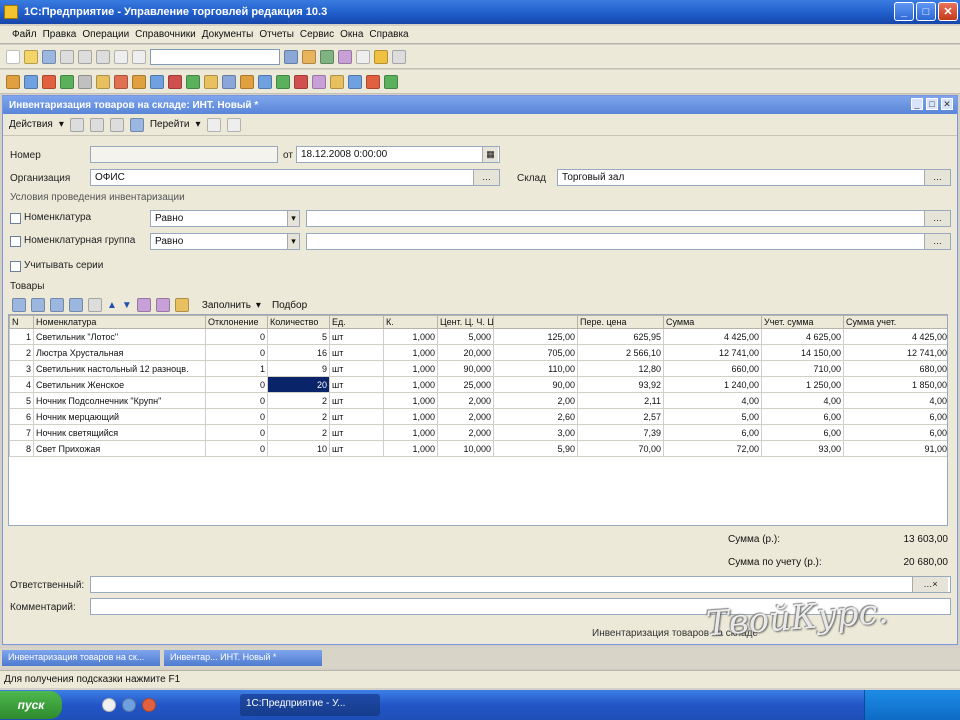 The width and height of the screenshot is (960, 720). What do you see at coordinates (184, 154) in the screenshot?
I see `number-field` at bounding box center [184, 154].